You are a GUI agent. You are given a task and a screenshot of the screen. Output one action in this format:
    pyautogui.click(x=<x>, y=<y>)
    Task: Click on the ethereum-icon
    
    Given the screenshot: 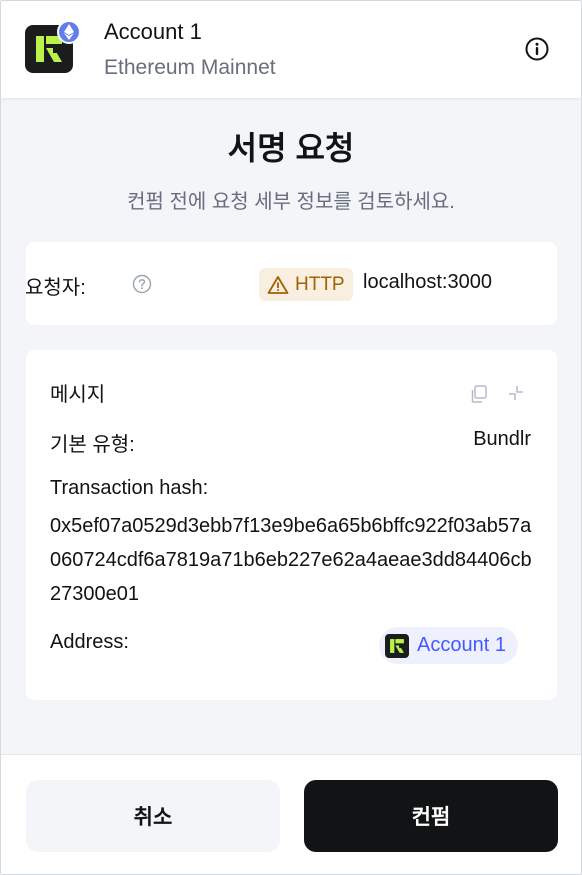 What is the action you would take?
    pyautogui.click(x=69, y=32)
    